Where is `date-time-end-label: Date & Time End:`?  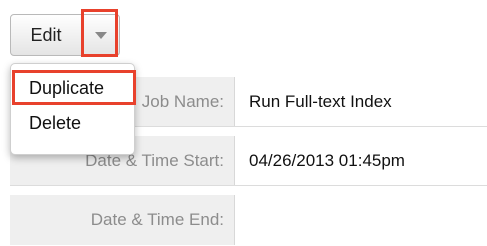 date-time-end-label: Date & Time End: is located at coordinates (122, 220).